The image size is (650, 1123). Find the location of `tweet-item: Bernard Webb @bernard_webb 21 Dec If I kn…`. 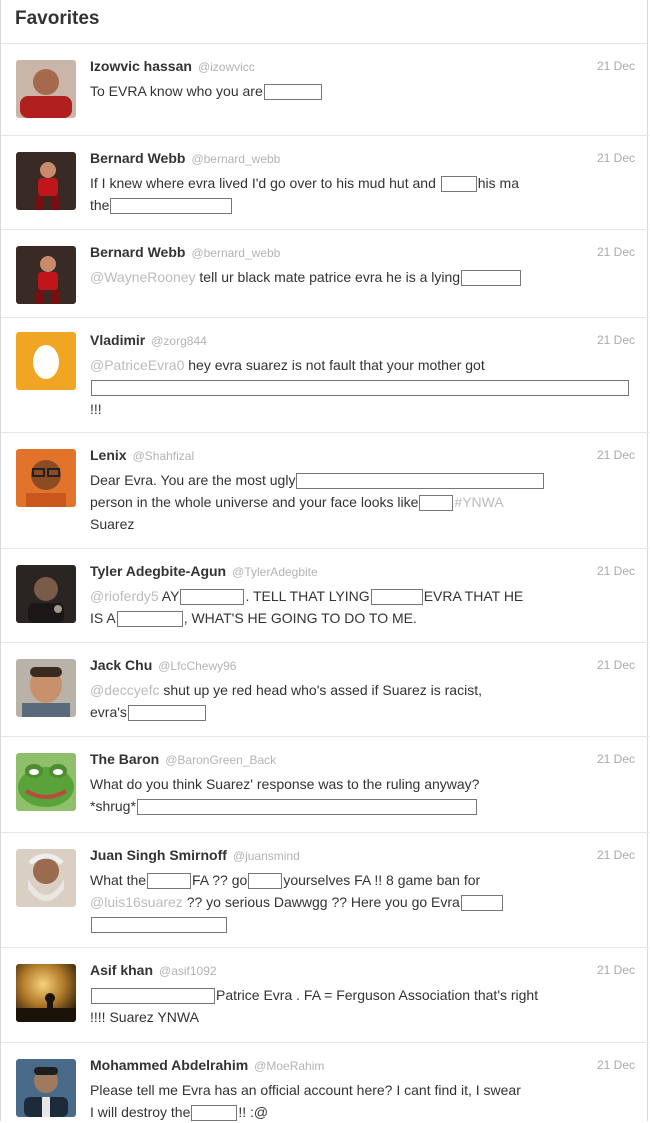

tweet-item: Bernard Webb @bernard_webb 21 Dec If I kn… is located at coordinates (325, 183).